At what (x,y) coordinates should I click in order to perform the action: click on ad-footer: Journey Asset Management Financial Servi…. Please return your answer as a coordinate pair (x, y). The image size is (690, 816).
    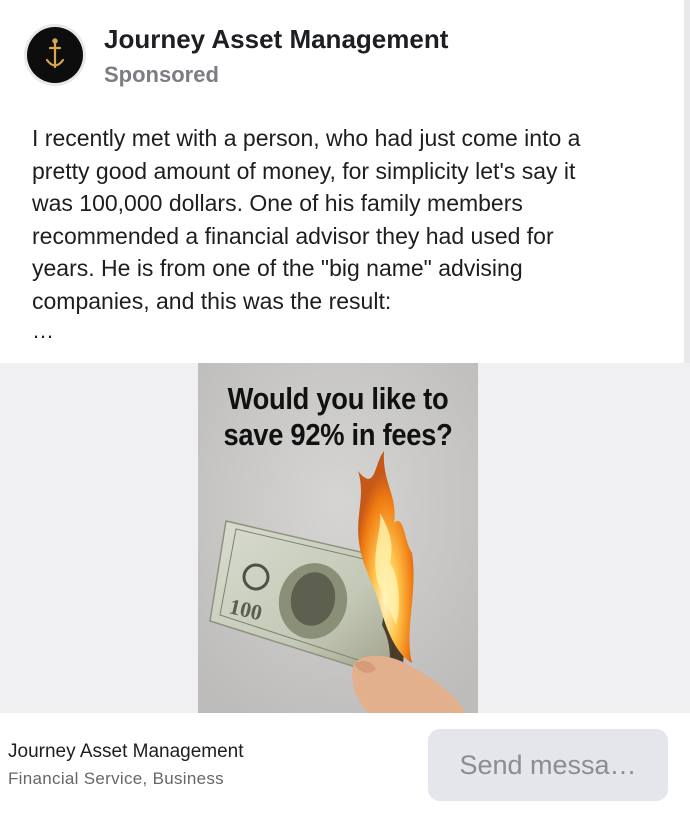
    Looking at the image, I should click on (345, 764).